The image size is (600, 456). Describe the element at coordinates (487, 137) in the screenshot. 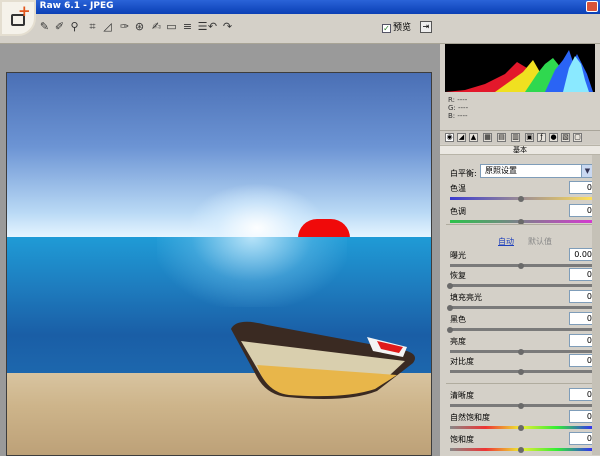

I see `tab-hsl-icon: ▦` at that location.